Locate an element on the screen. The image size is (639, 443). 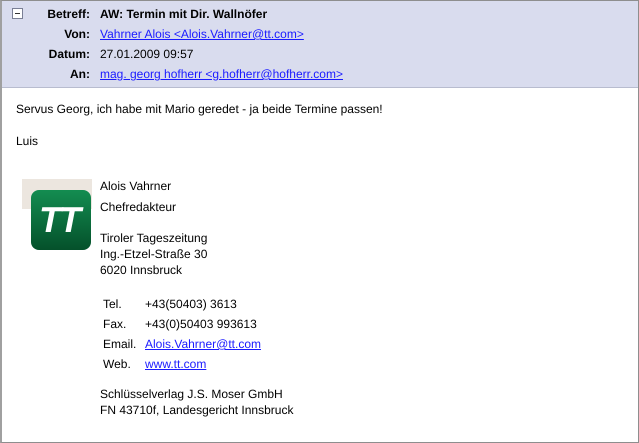
address-link: Vahrner Alois <Alois.Vahrner@tt.com> is located at coordinates (202, 34).